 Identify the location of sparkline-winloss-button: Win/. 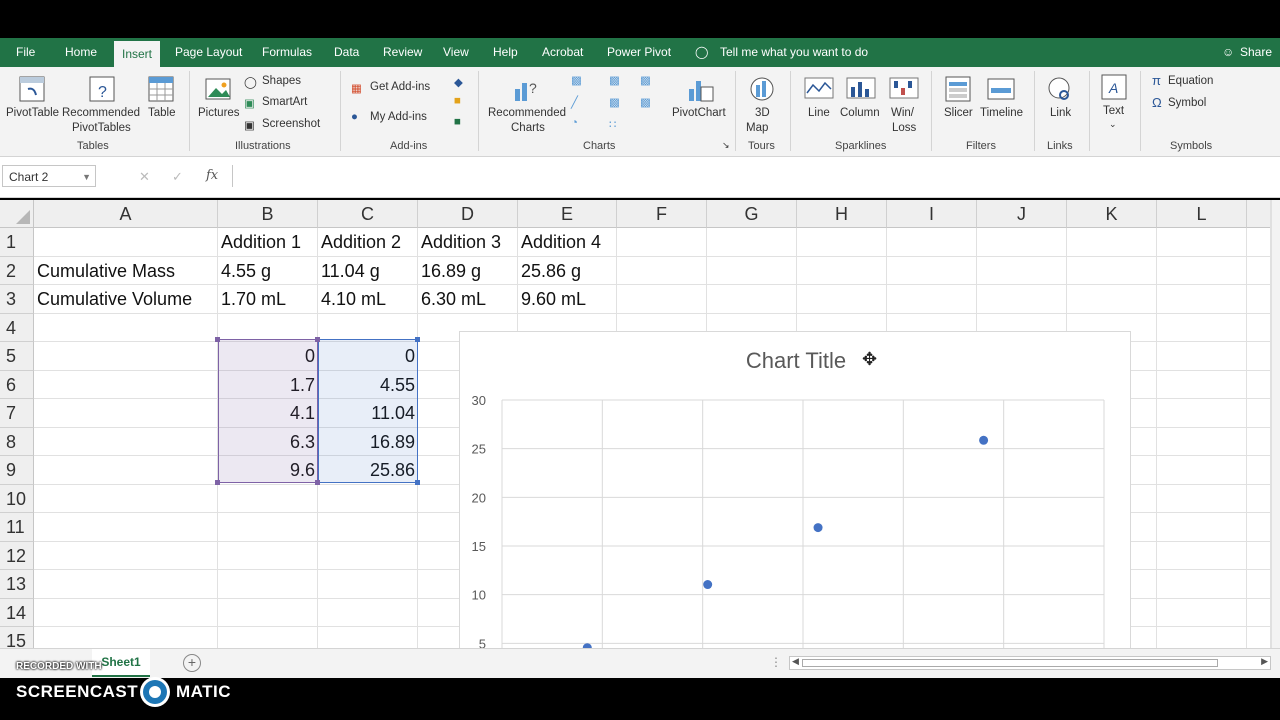
(902, 113).